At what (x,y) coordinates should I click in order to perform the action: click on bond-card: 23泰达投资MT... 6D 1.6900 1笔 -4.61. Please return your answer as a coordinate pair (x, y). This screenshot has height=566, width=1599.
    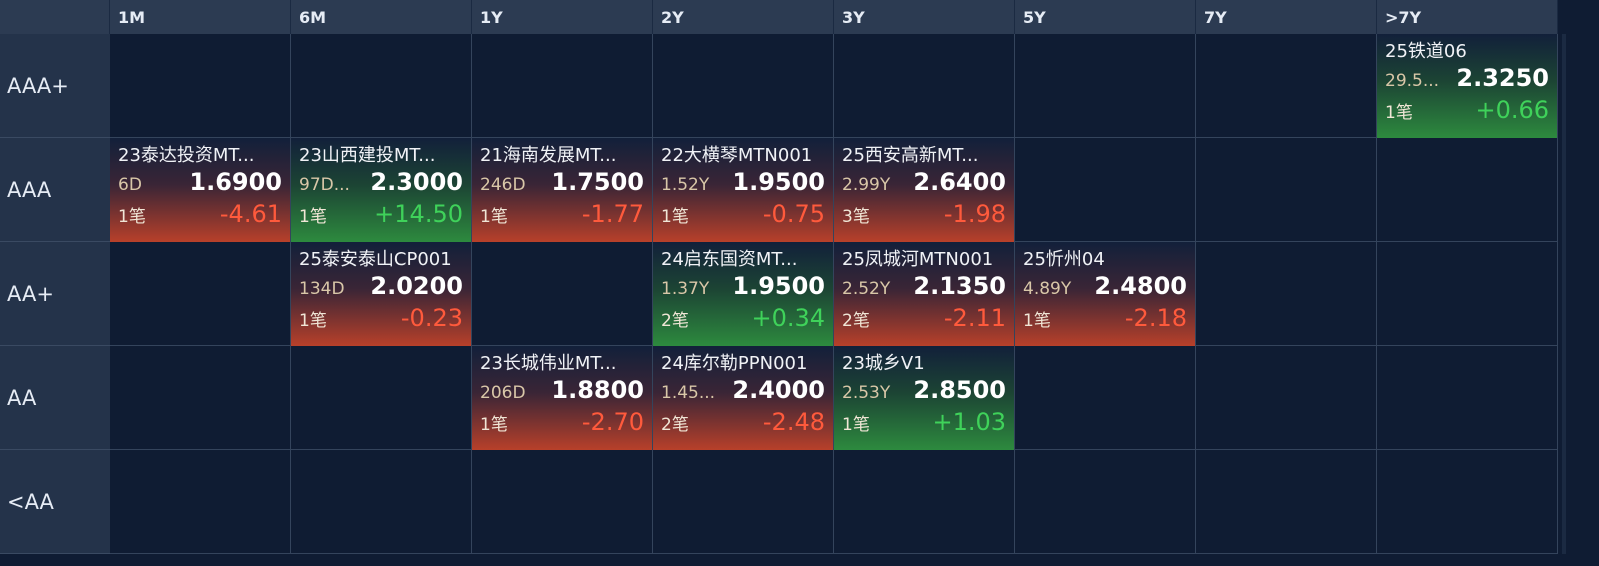
    Looking at the image, I should click on (200, 190).